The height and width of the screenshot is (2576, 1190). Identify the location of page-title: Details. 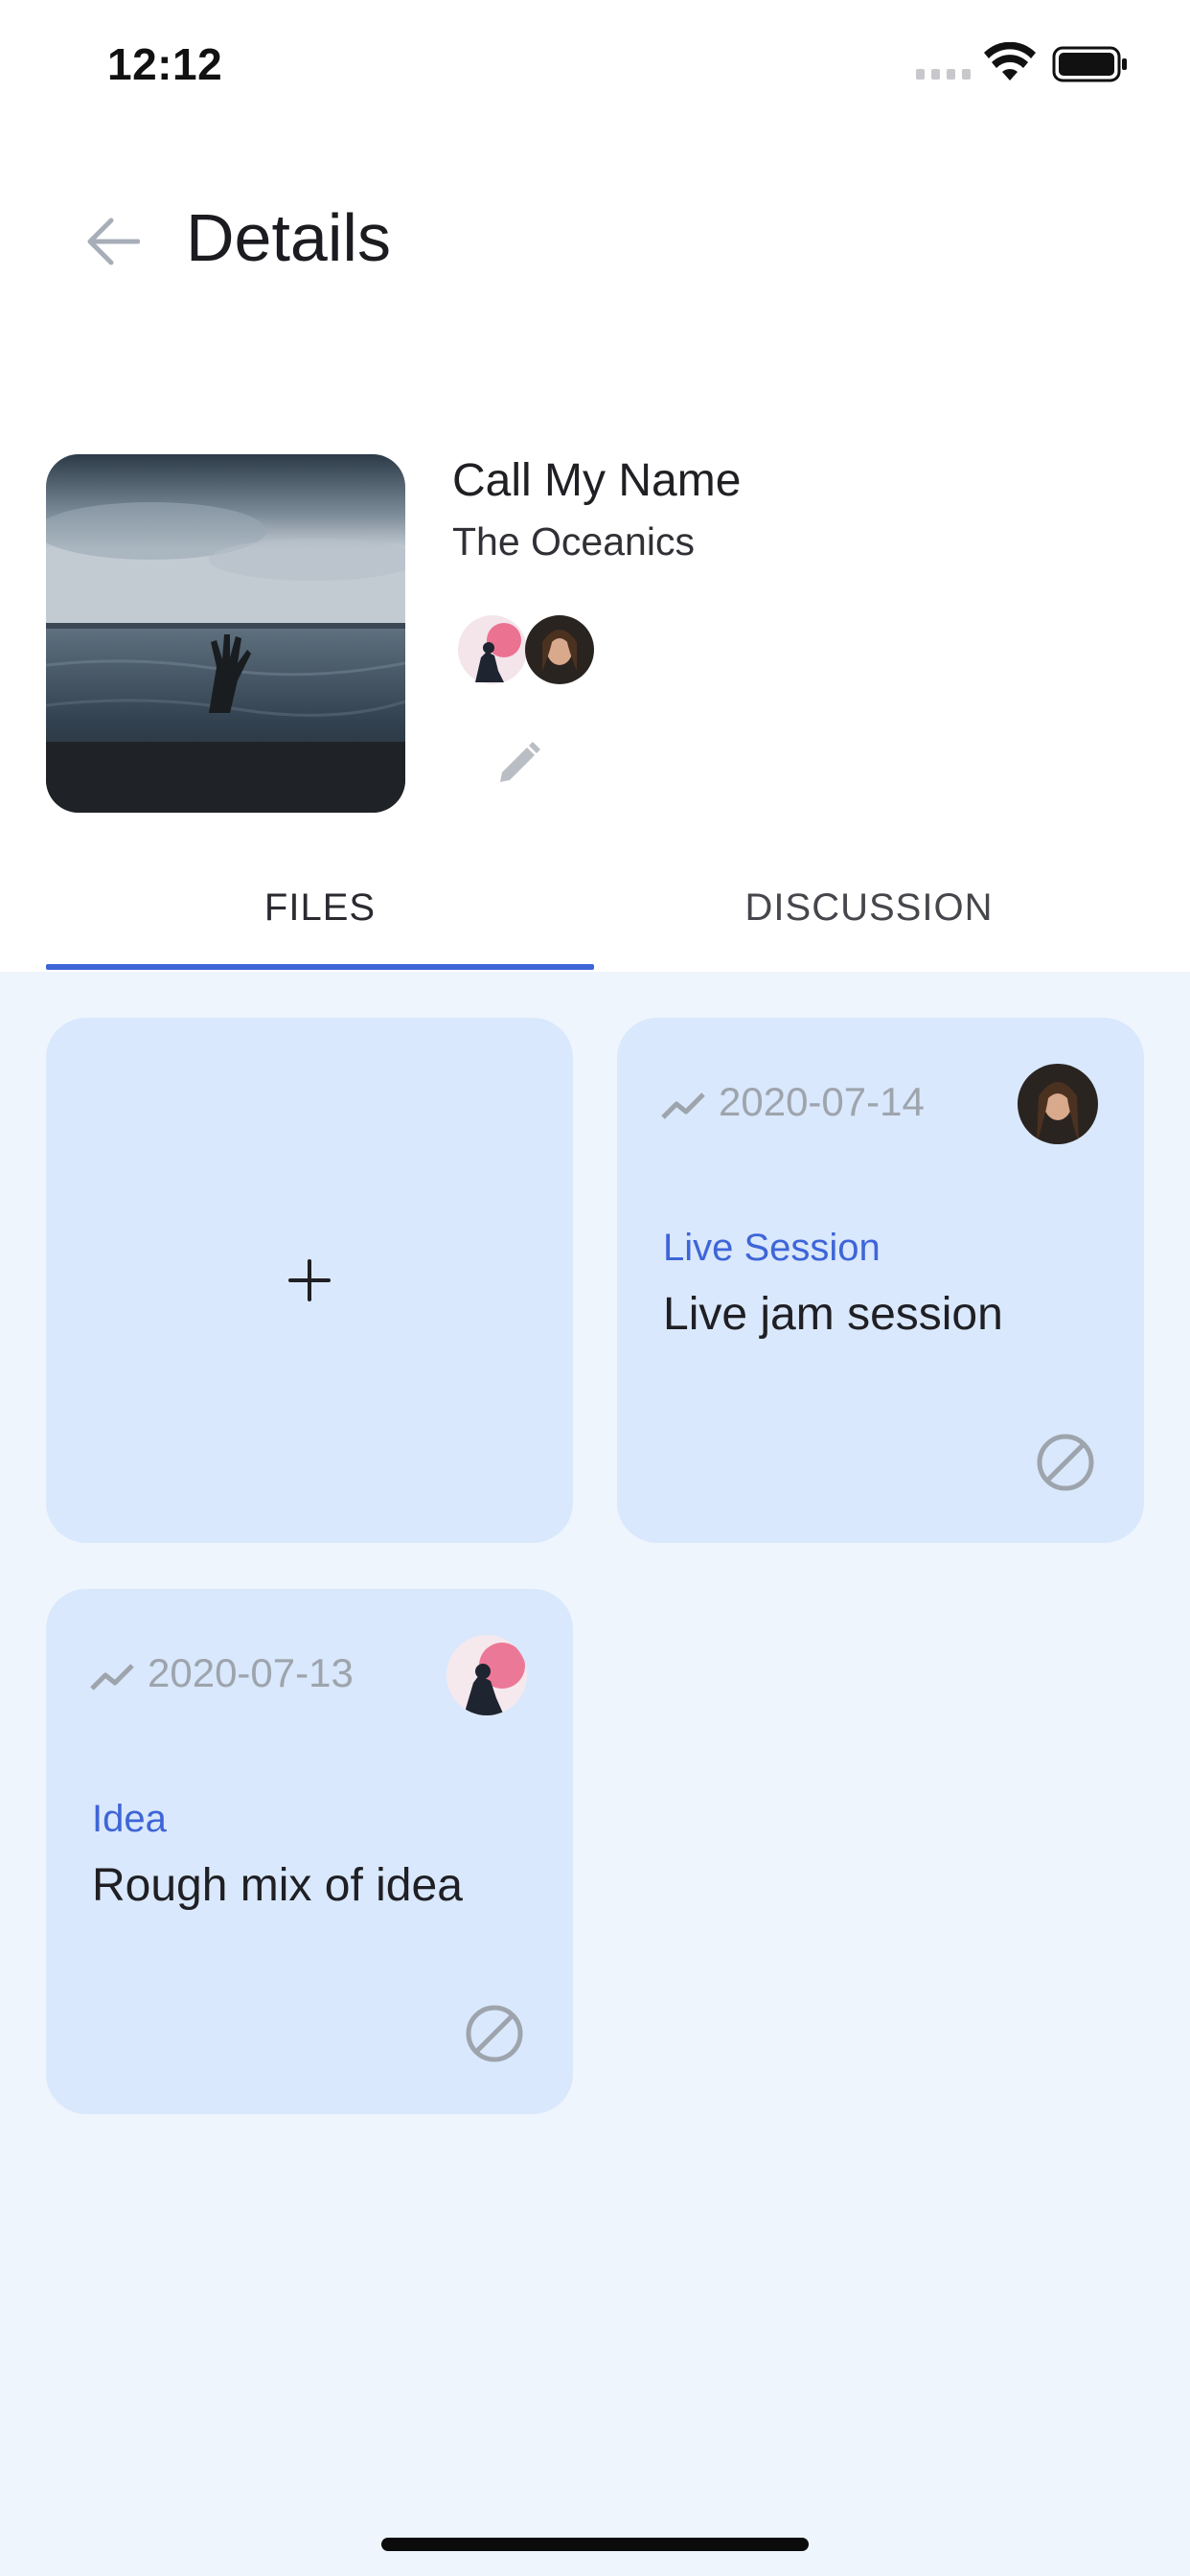
(288, 237).